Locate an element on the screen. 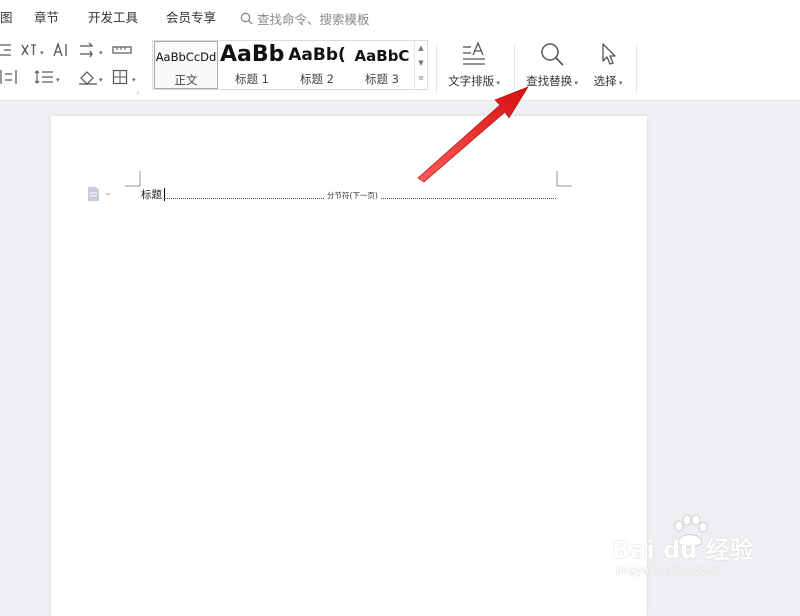 This screenshot has width=800, height=616. chinese-layout-caret-icon: ▾ is located at coordinates (42, 53).